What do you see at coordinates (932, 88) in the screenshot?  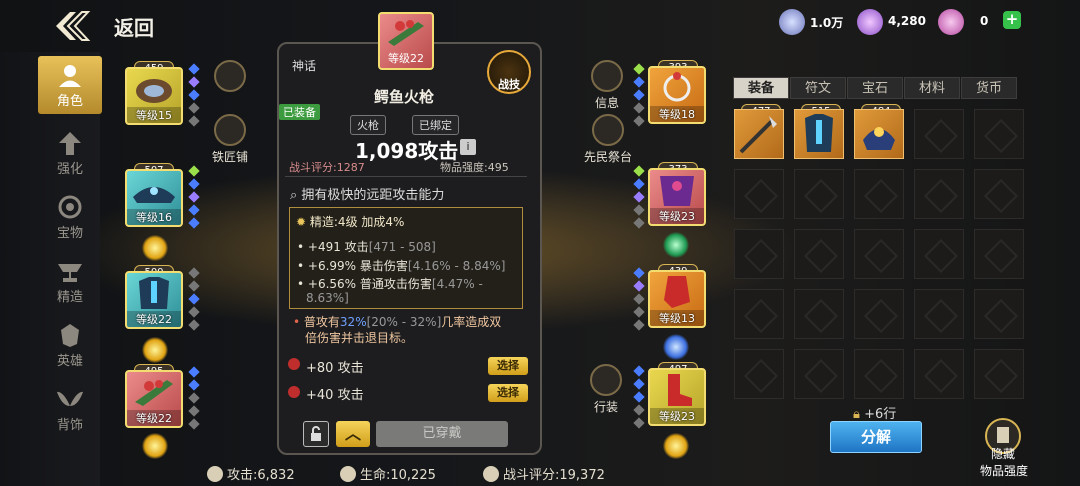 I see `tab-materials: 材料` at bounding box center [932, 88].